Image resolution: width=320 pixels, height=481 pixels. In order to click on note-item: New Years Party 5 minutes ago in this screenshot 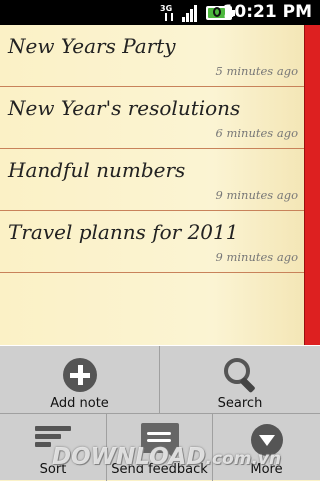, I will do `click(152, 56)`.